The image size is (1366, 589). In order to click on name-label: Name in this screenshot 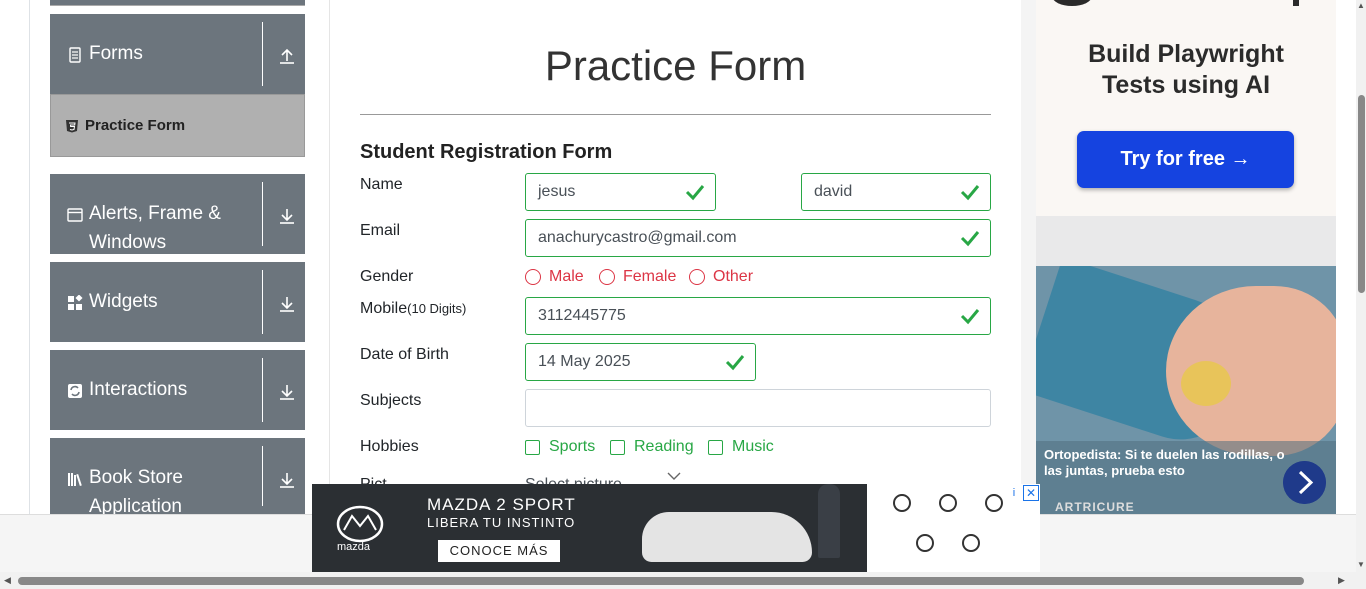, I will do `click(381, 184)`.